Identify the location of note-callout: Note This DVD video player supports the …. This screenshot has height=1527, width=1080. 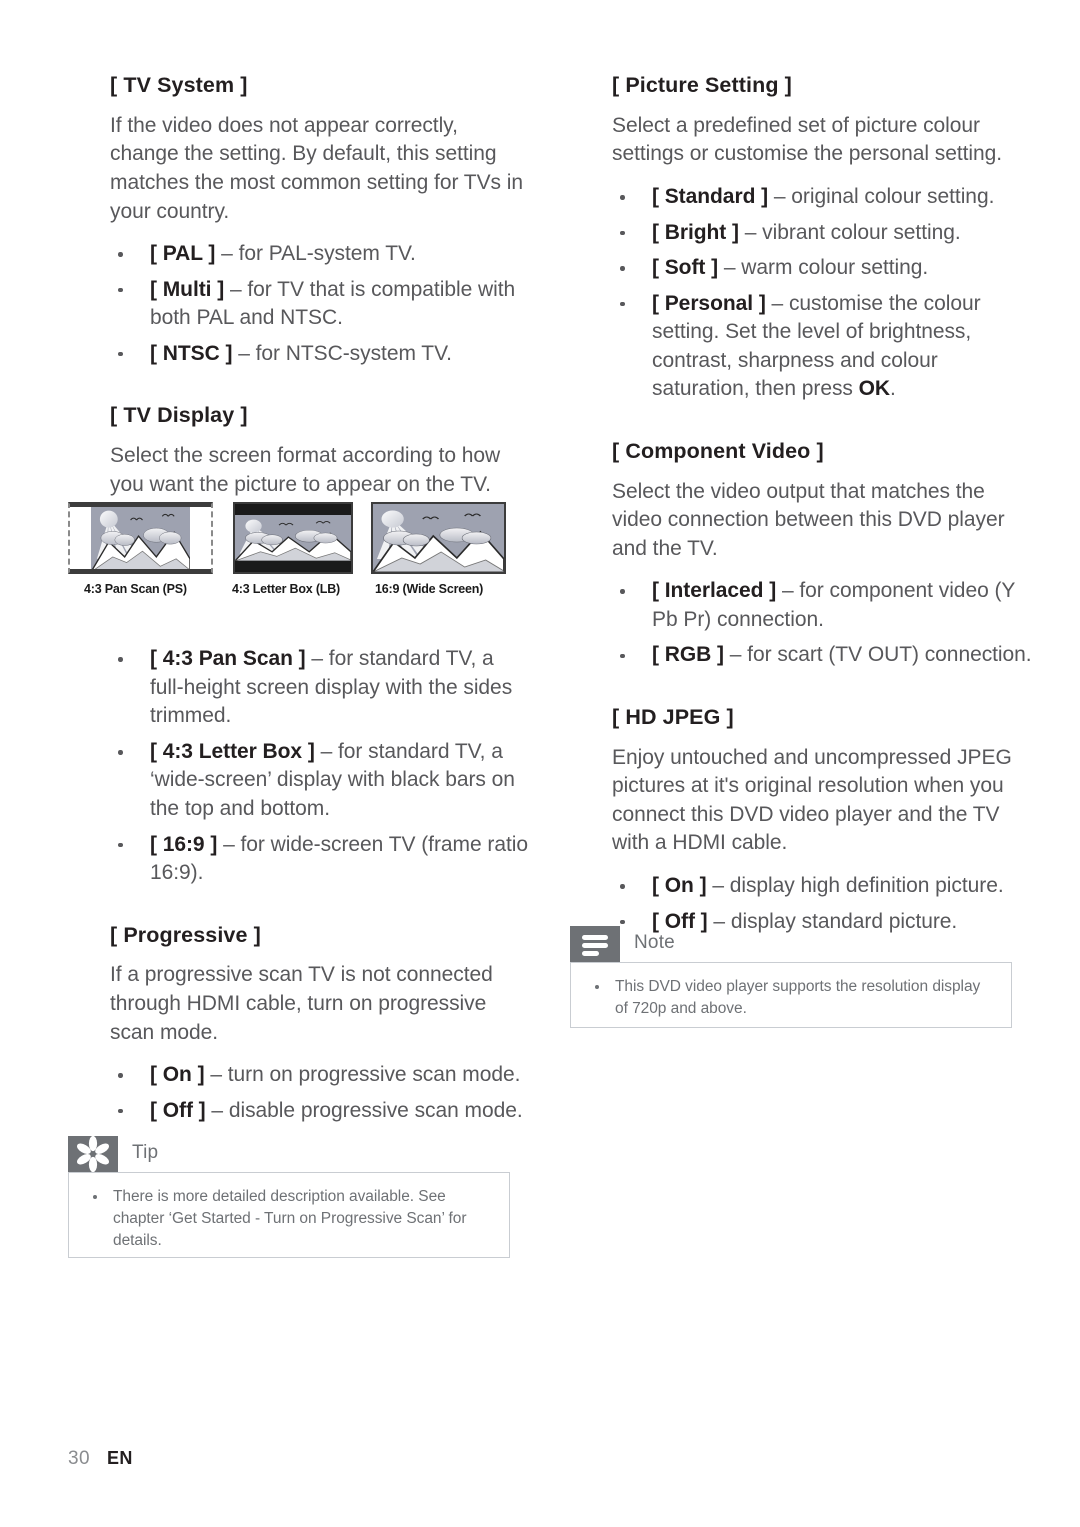
(791, 977).